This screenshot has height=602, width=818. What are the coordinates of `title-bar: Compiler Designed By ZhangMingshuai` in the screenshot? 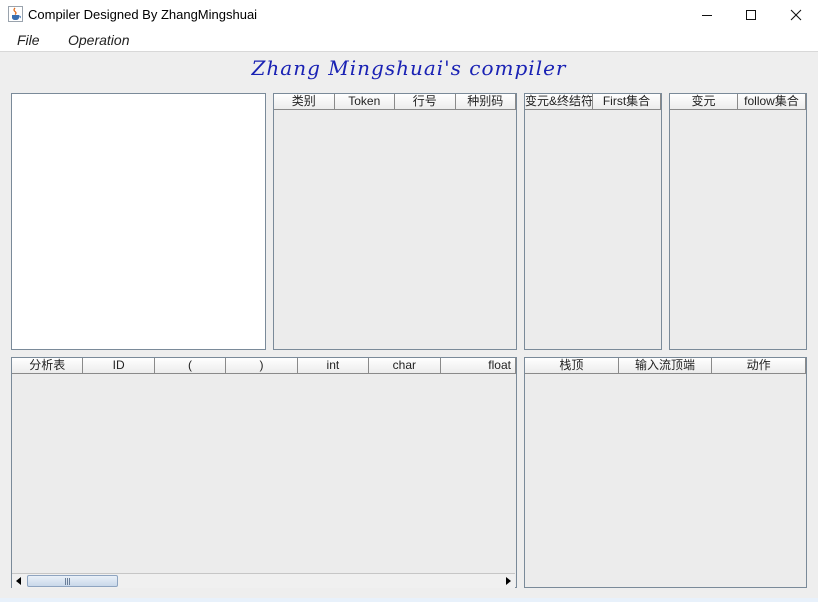 It's located at (409, 14).